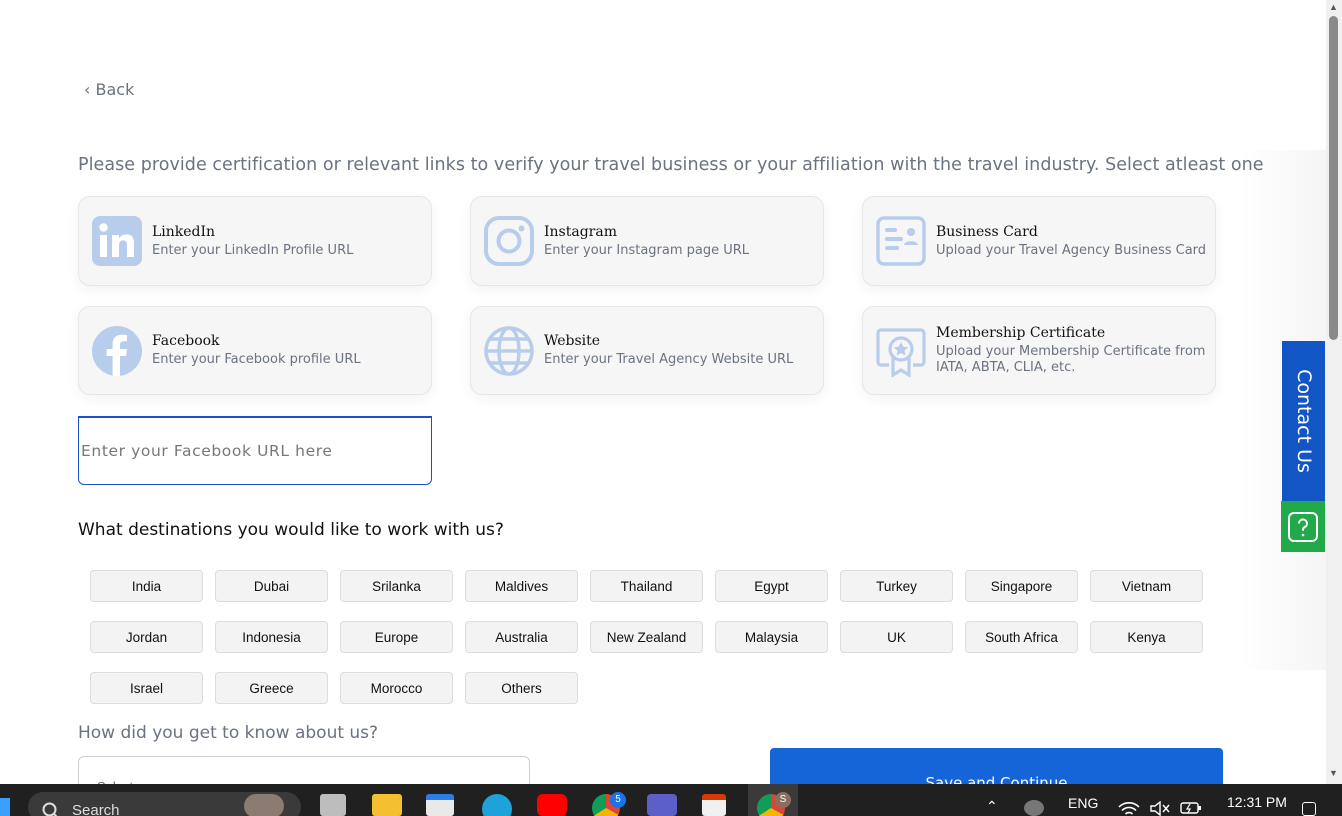  What do you see at coordinates (396, 688) in the screenshot?
I see `destination-chip-morocco: Morocco` at bounding box center [396, 688].